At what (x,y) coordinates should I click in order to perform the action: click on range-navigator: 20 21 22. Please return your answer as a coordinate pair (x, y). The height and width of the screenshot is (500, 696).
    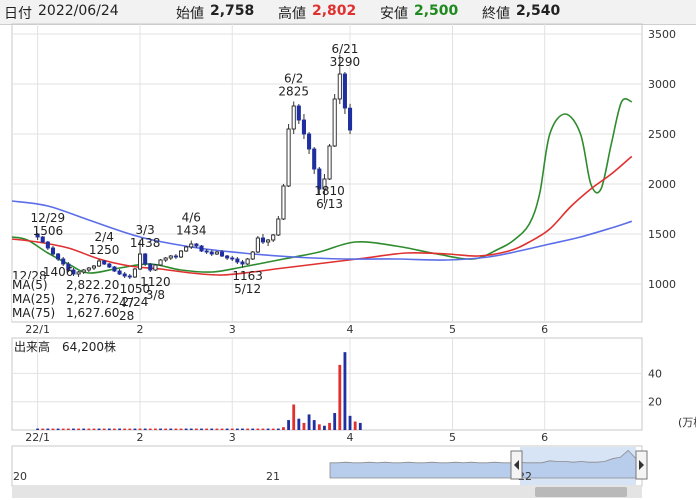
    Looking at the image, I should click on (330, 472).